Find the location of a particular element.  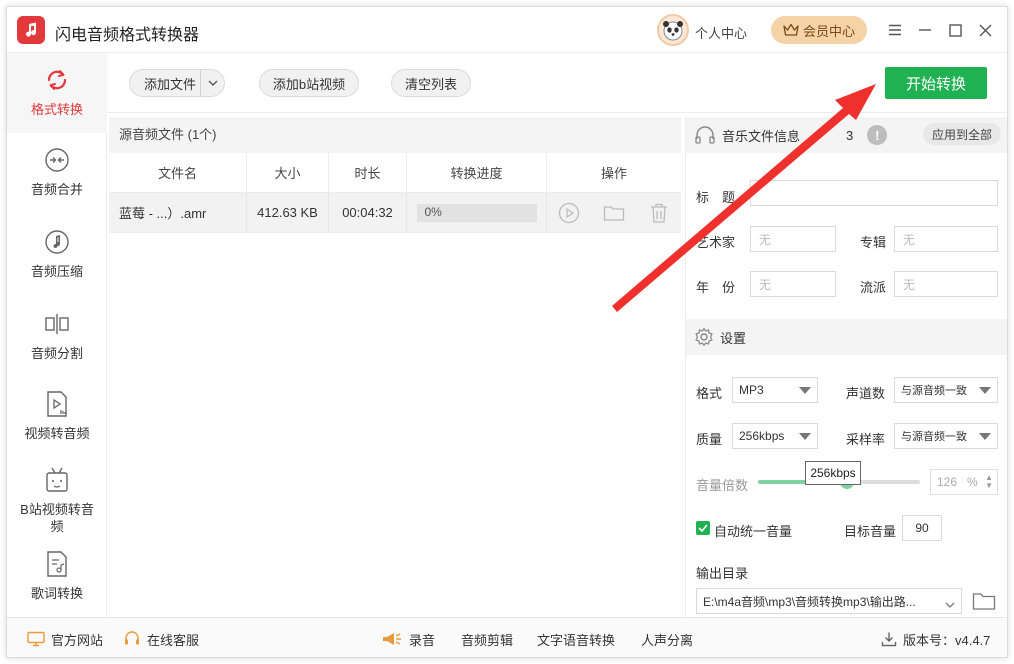

hamburger-icon is located at coordinates (895, 30).